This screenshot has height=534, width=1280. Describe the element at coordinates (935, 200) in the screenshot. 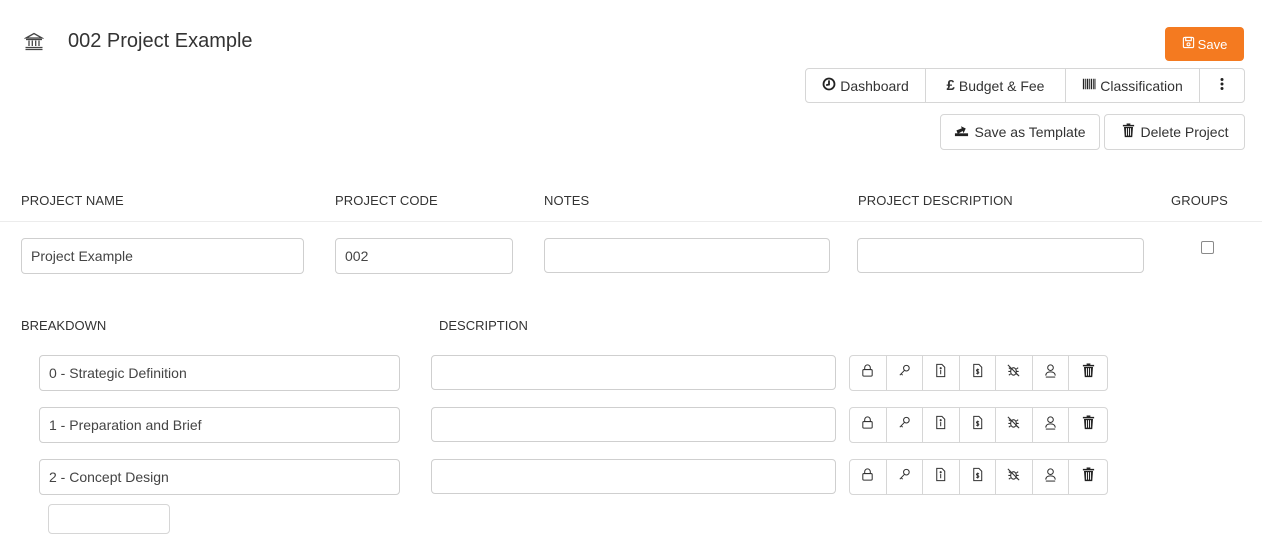

I see `project-description-header: PROJECT DESCRIPTION` at that location.